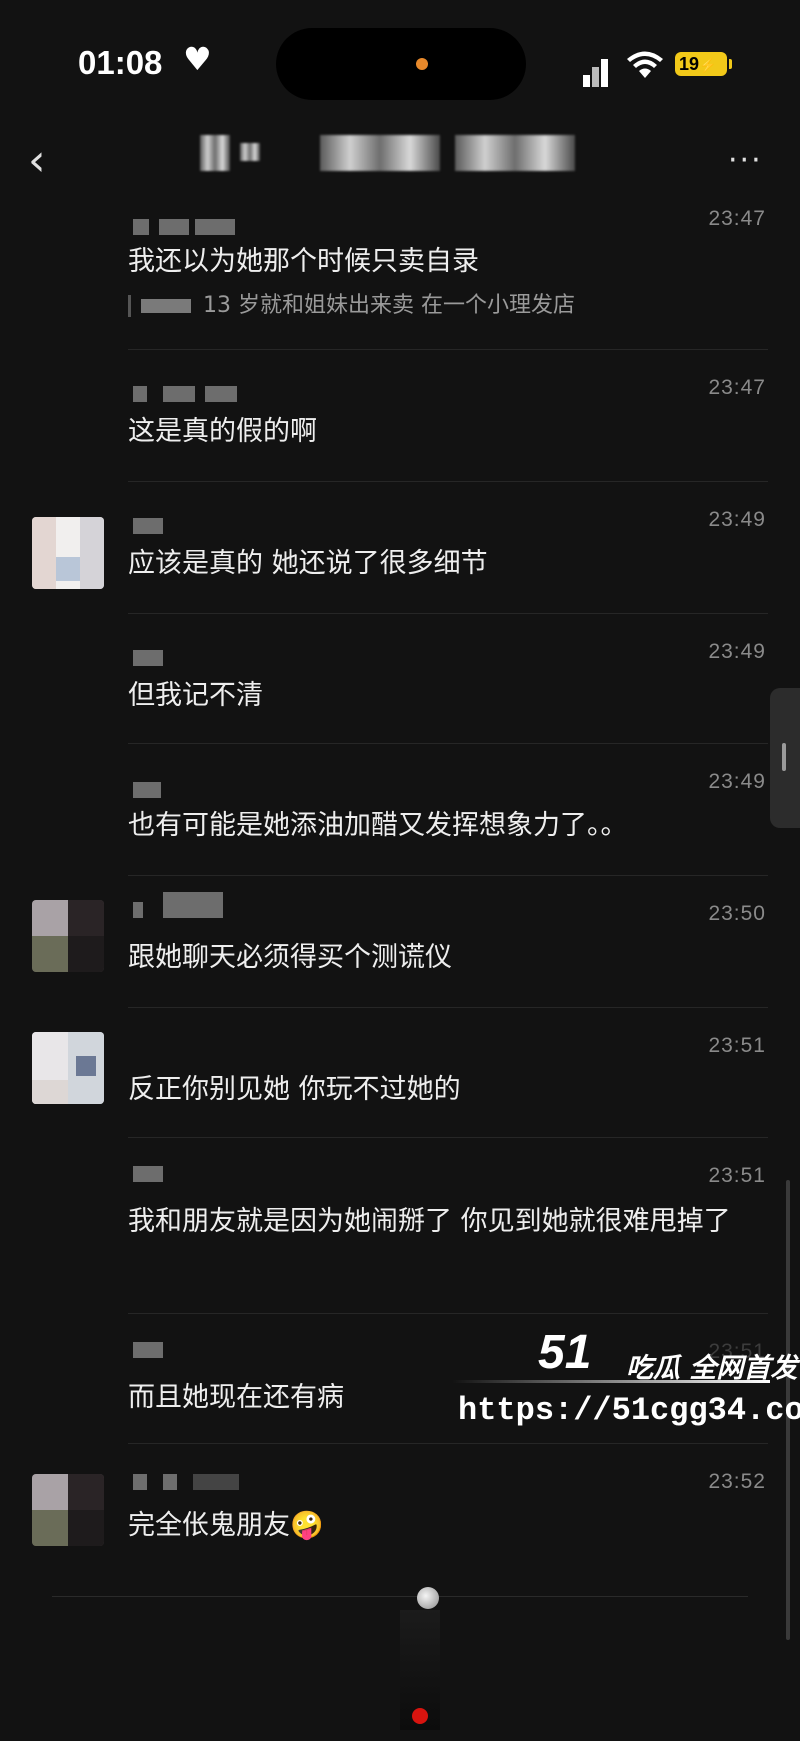  Describe the element at coordinates (737, 913) in the screenshot. I see `message-timestamp: 23:50` at that location.